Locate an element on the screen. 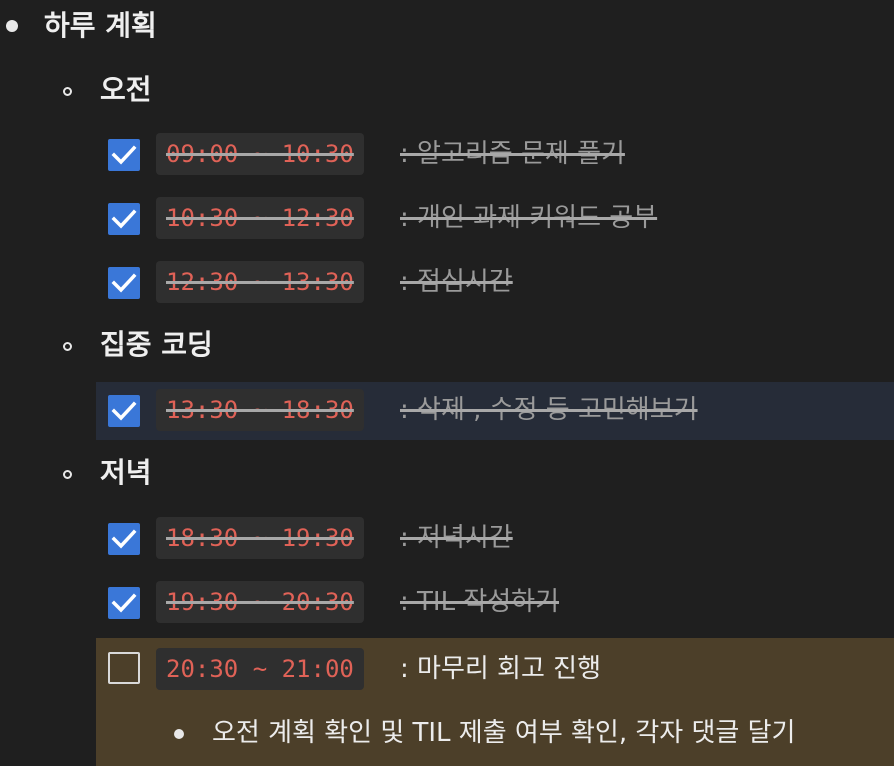 This screenshot has width=894, height=766. task-row: 12:30 ~ 13:30 : 점심시간 is located at coordinates (495, 283).